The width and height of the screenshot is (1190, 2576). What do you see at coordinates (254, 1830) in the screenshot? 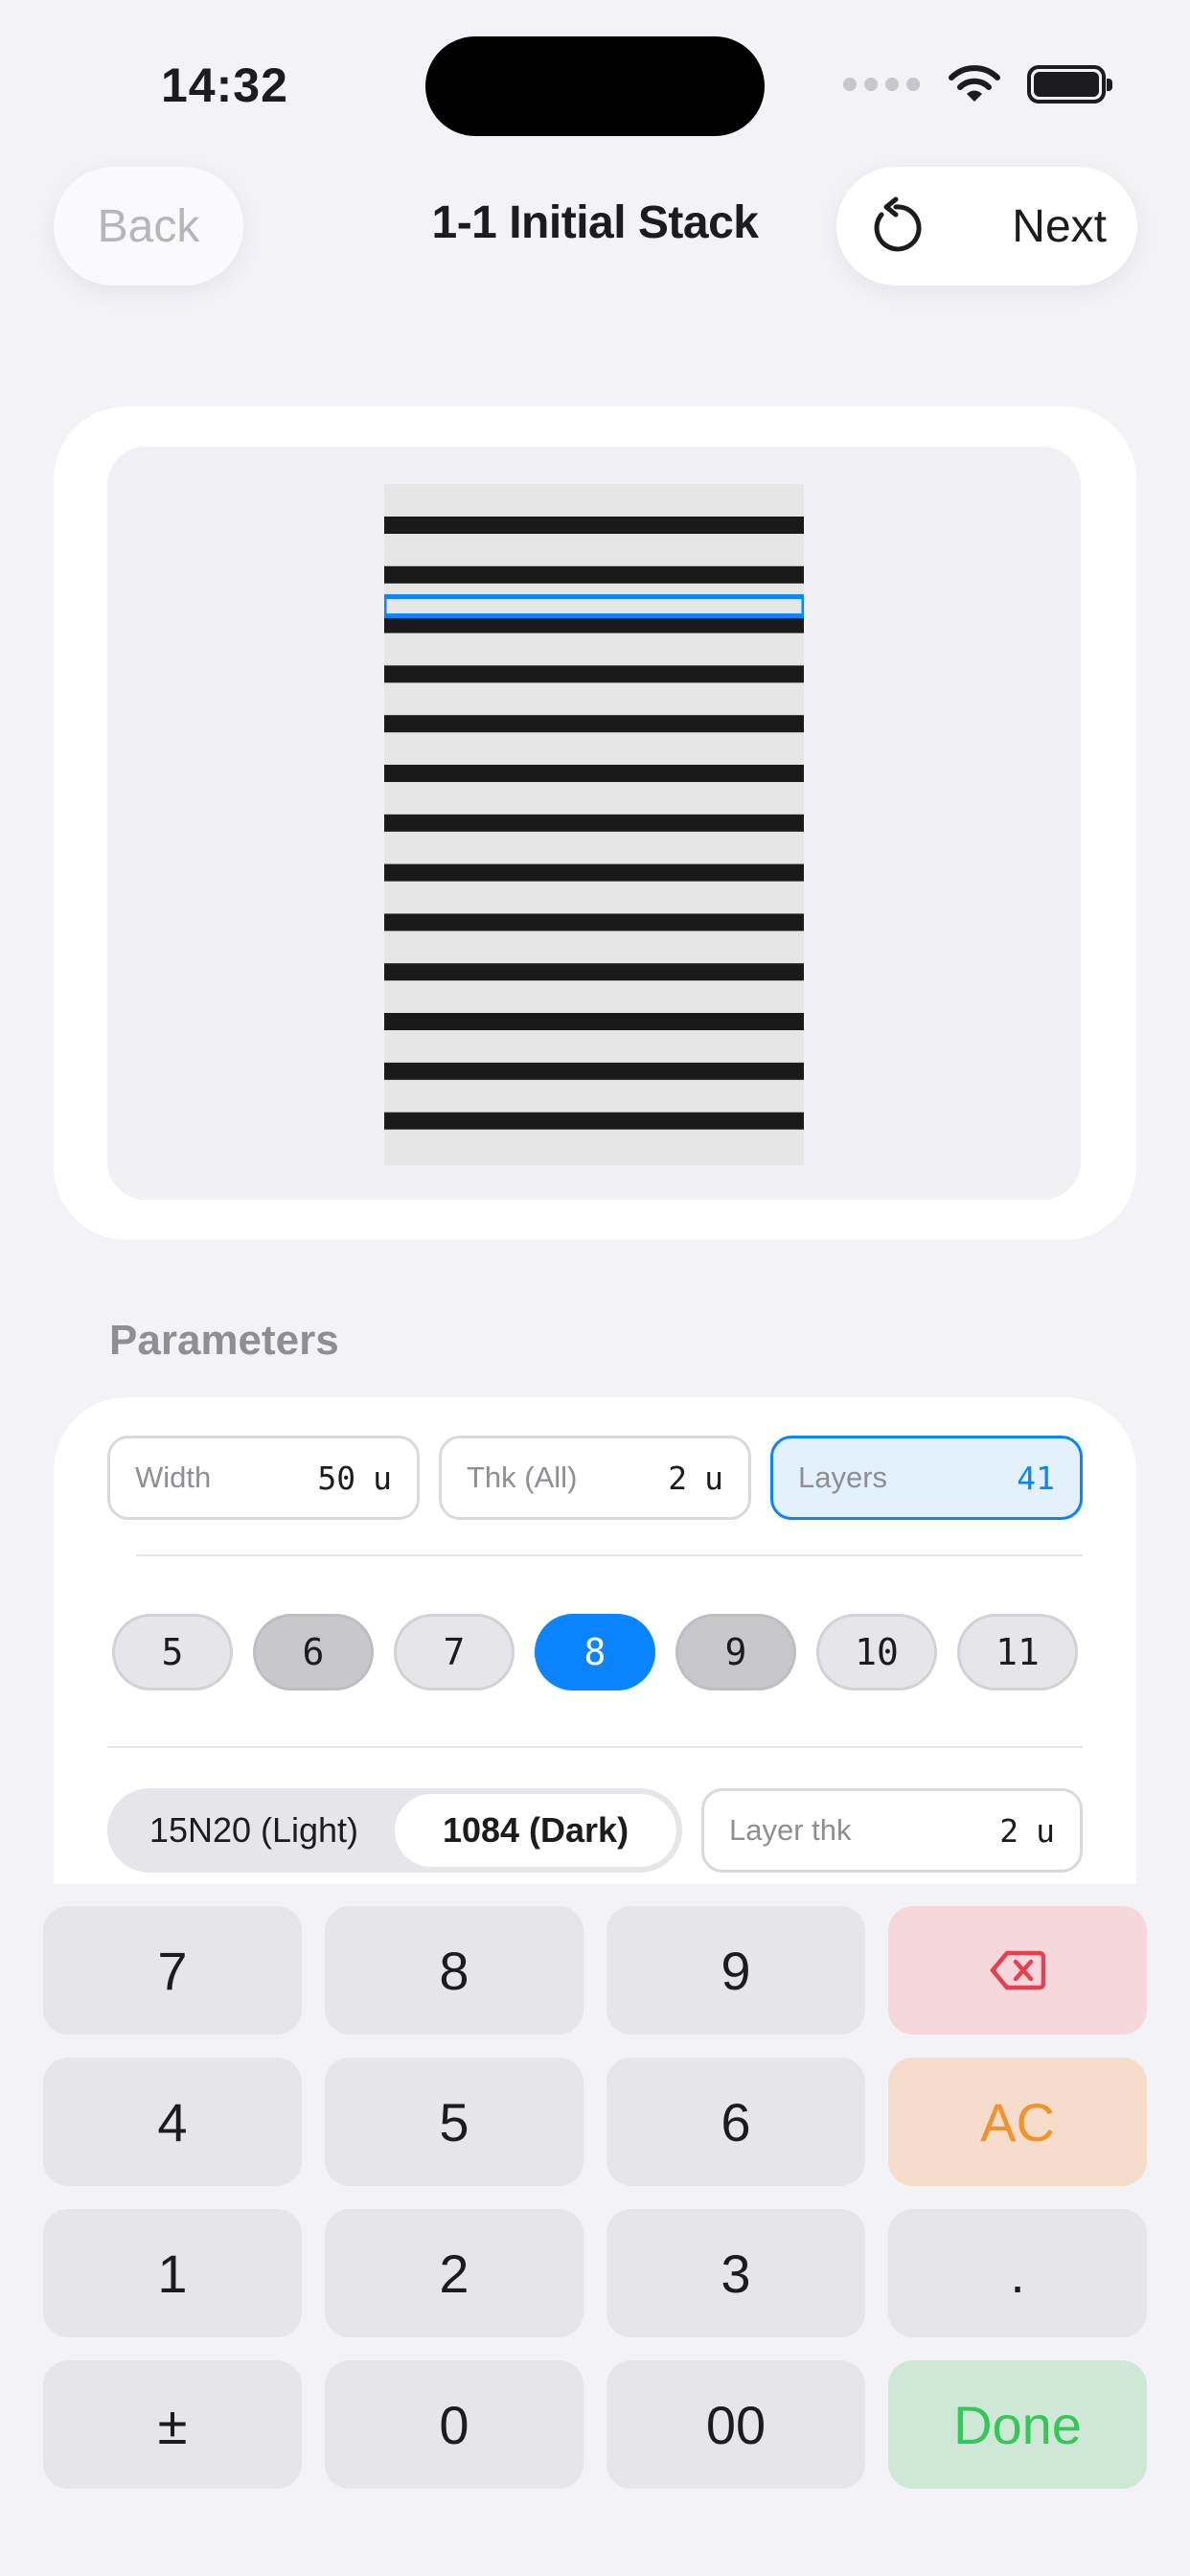
I see `material-option-light: 15N20 (Light)` at bounding box center [254, 1830].